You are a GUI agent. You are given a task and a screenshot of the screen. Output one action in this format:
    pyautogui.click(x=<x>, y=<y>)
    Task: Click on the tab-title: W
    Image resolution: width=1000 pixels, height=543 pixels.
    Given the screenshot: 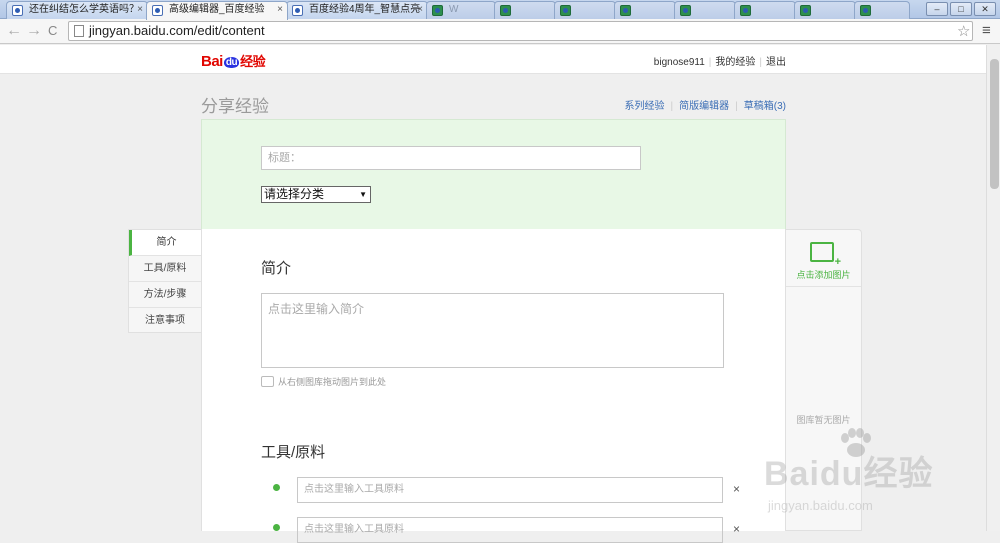 What is the action you would take?
    pyautogui.click(x=454, y=9)
    